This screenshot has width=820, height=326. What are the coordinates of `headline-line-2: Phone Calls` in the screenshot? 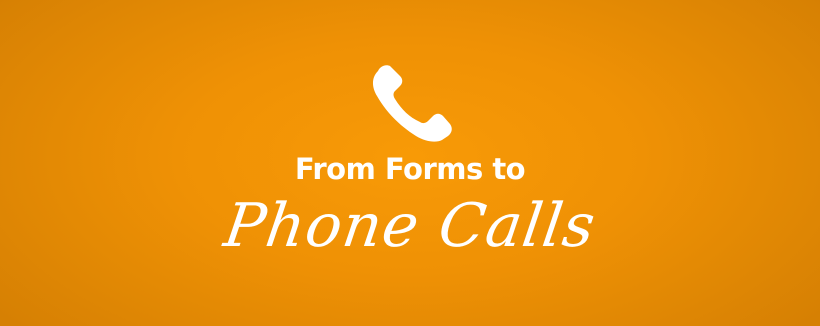 It's located at (410, 226).